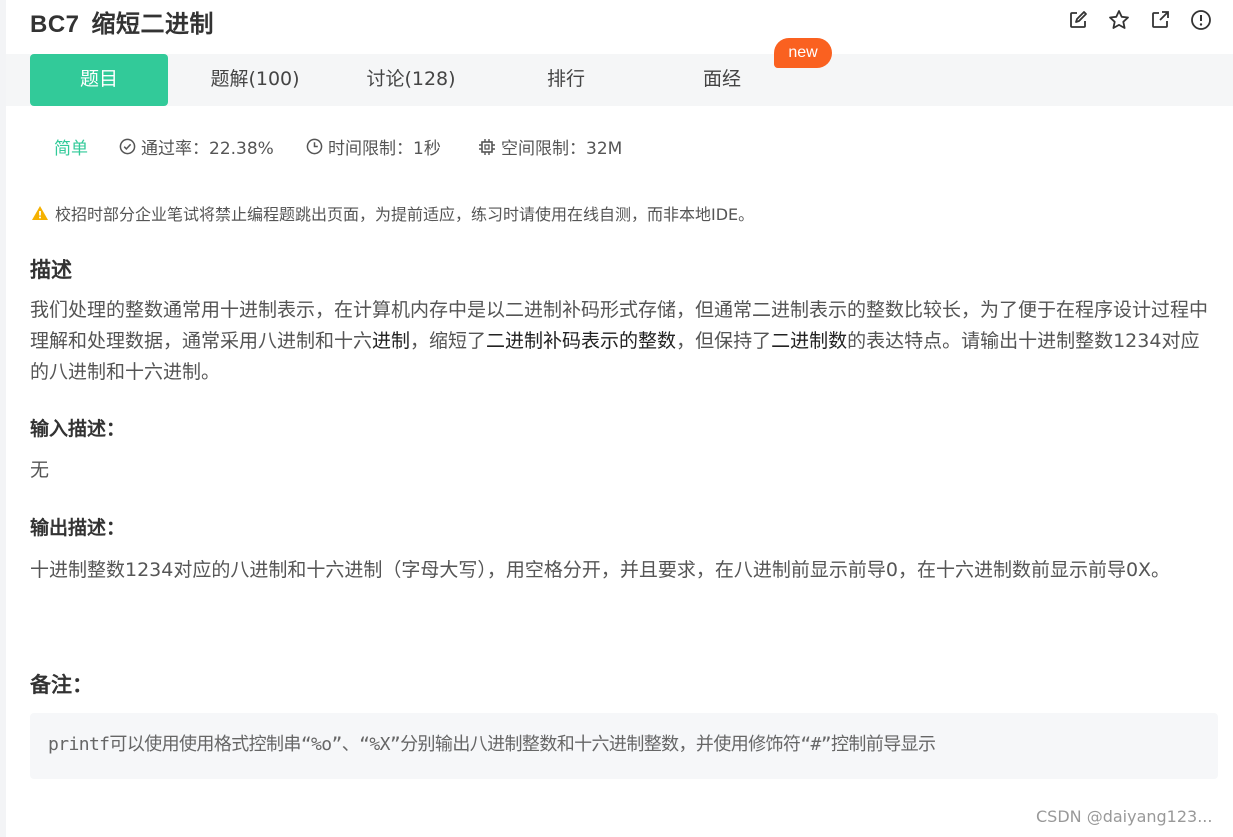 The height and width of the screenshot is (837, 1233). I want to click on page-title: BC7 缩短二进制, so click(122, 21).